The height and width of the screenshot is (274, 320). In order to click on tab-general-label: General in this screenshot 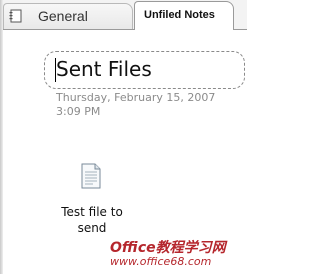, I will do `click(63, 16)`.